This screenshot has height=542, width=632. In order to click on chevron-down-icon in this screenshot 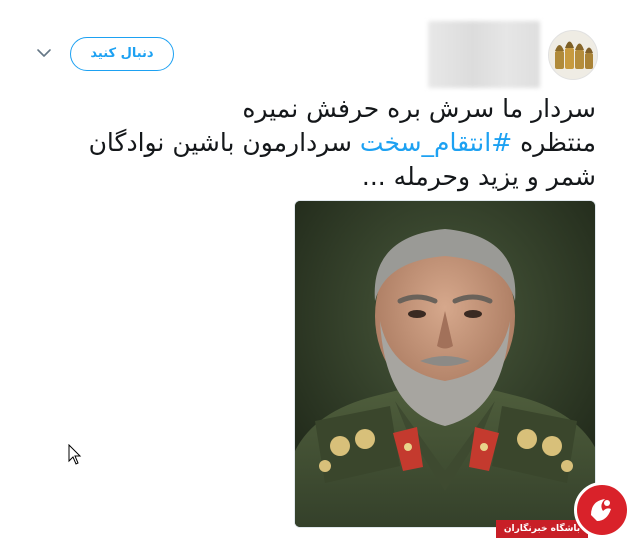, I will do `click(44, 53)`.